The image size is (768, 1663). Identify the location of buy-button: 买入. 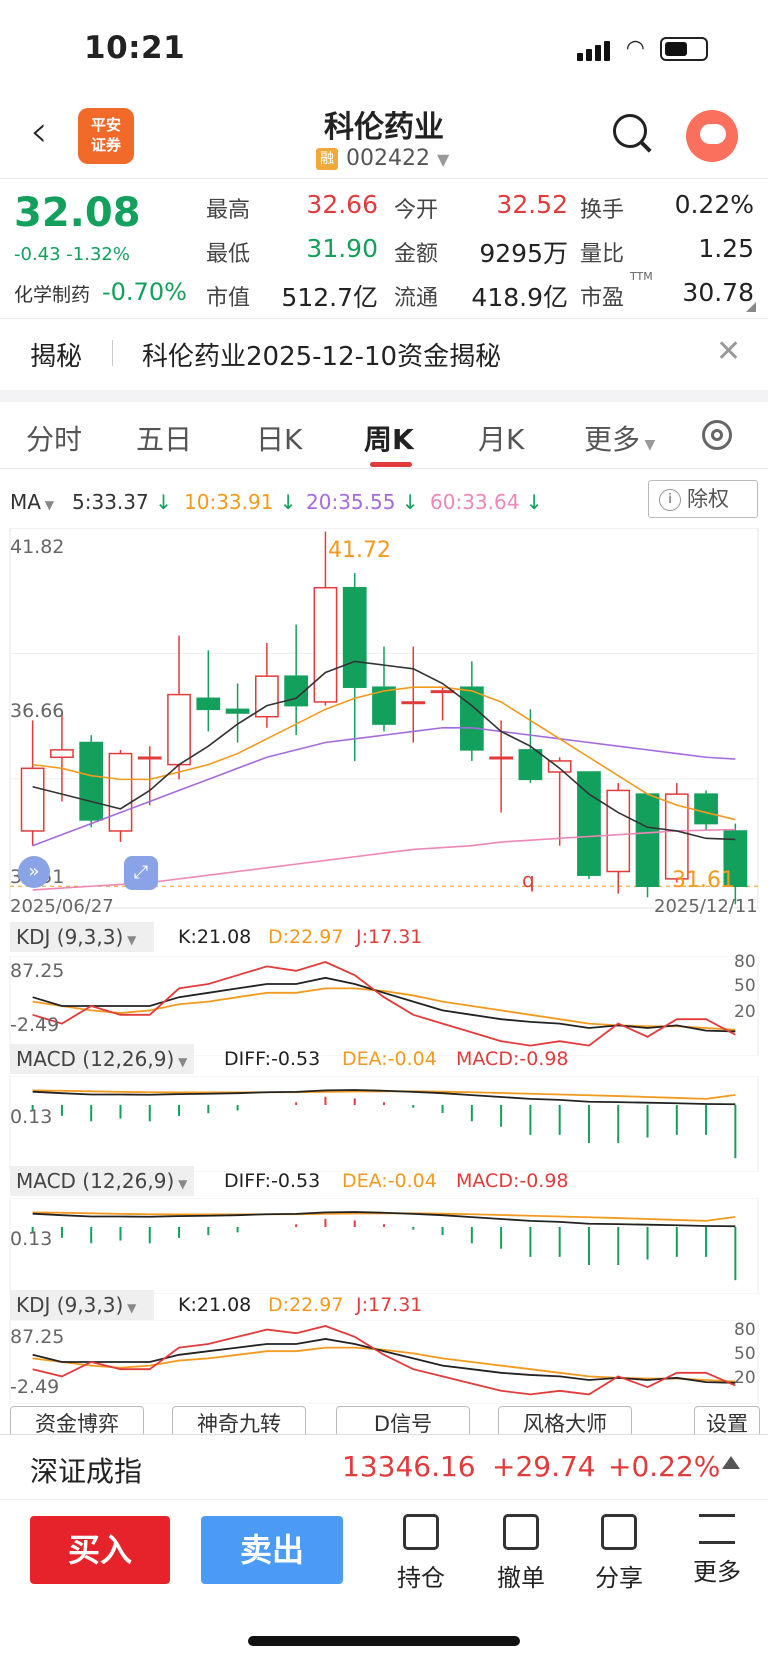
(100, 1550).